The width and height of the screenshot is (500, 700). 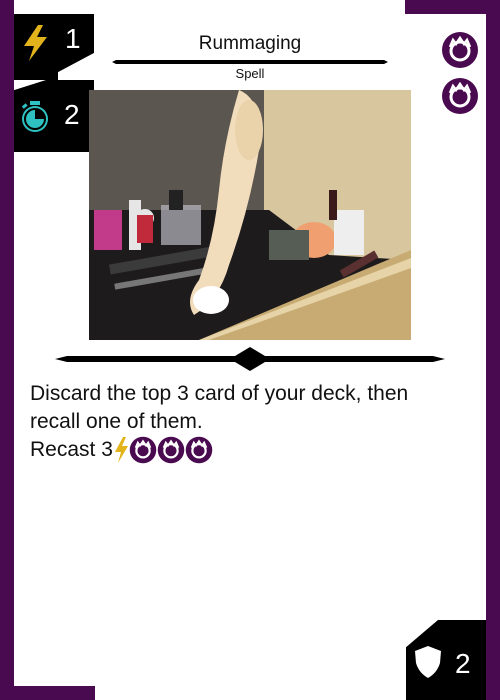 I want to click on energy-cost-value: 1, so click(x=73, y=38).